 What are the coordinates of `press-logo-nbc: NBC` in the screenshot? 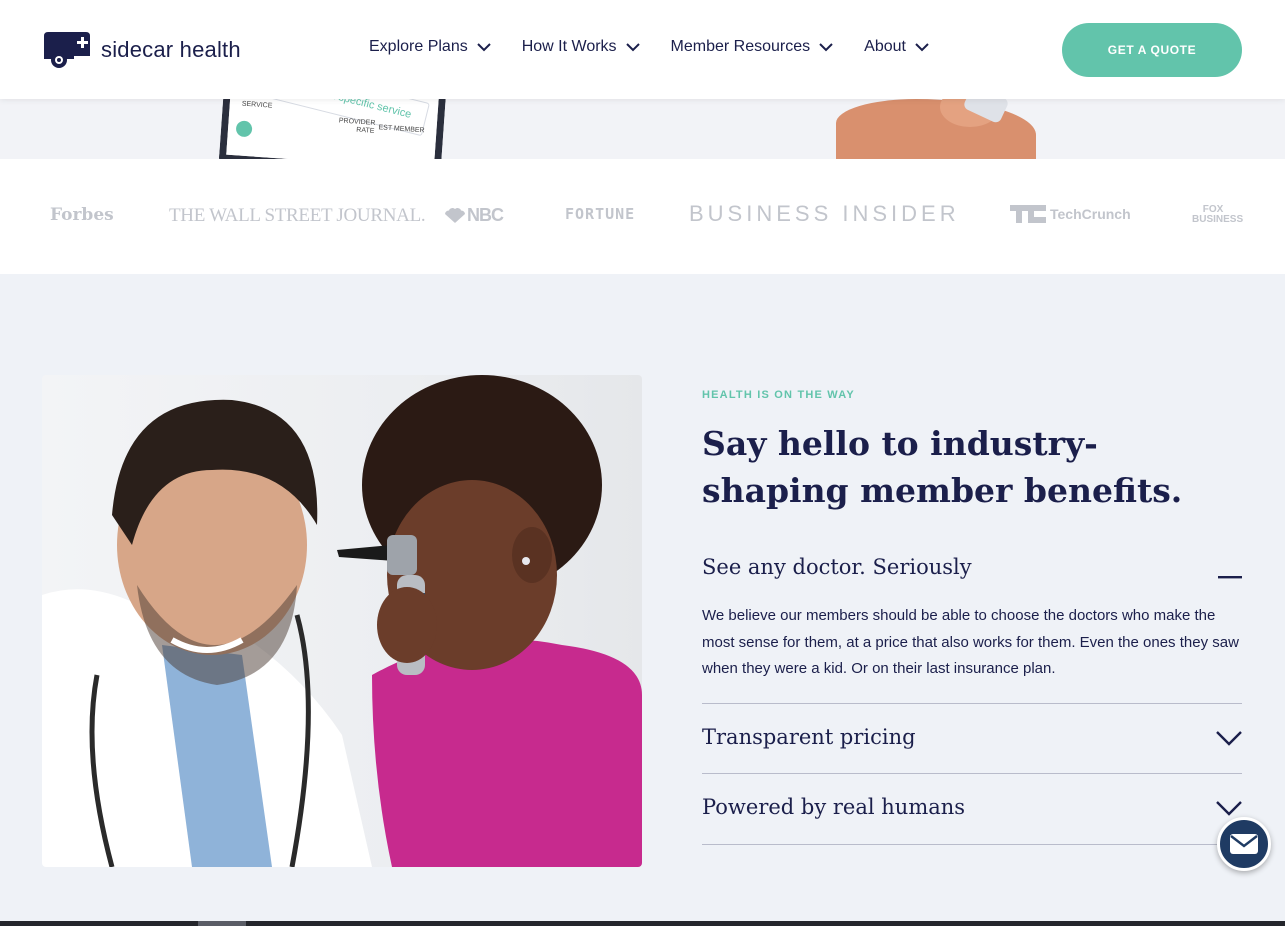 It's located at (473, 215).